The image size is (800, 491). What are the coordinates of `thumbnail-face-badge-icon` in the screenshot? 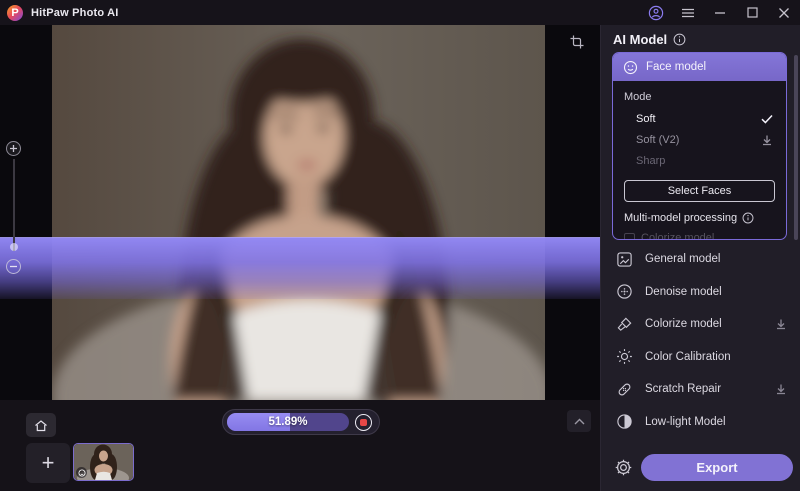 It's located at (81, 472).